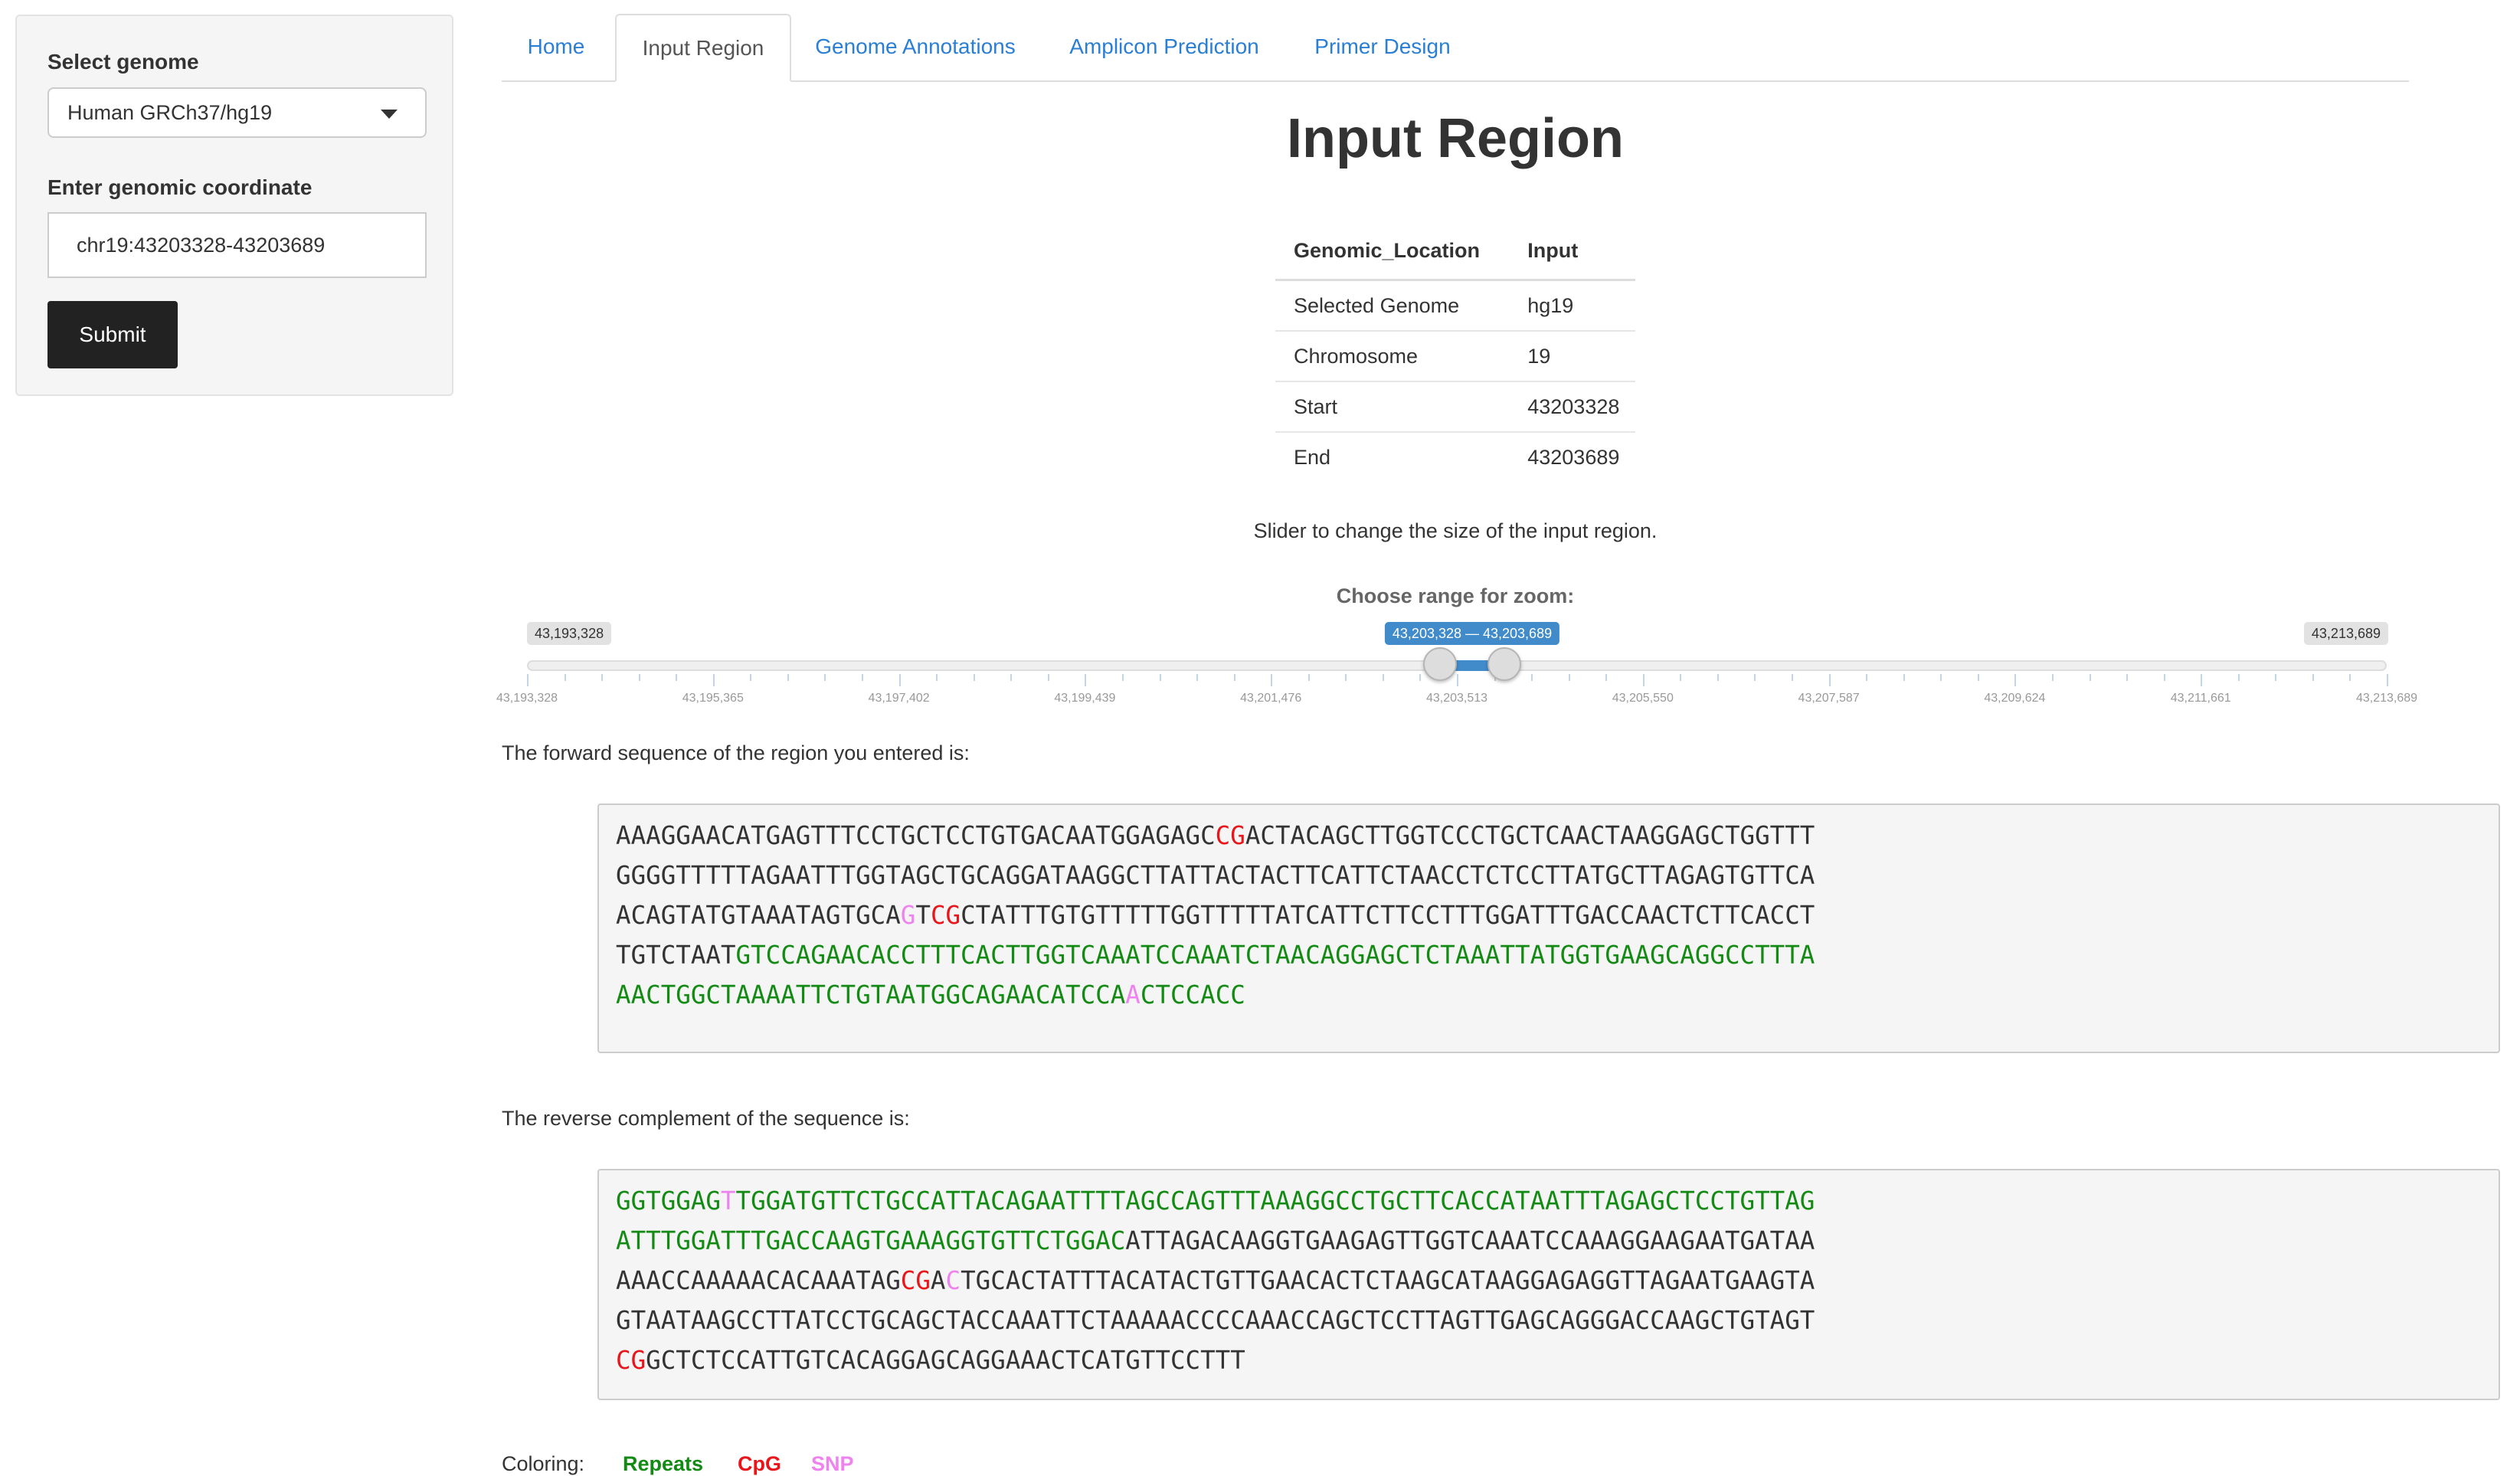 This screenshot has height=1476, width=2520. I want to click on sequence-segment: TGTCTAAT, so click(676, 955).